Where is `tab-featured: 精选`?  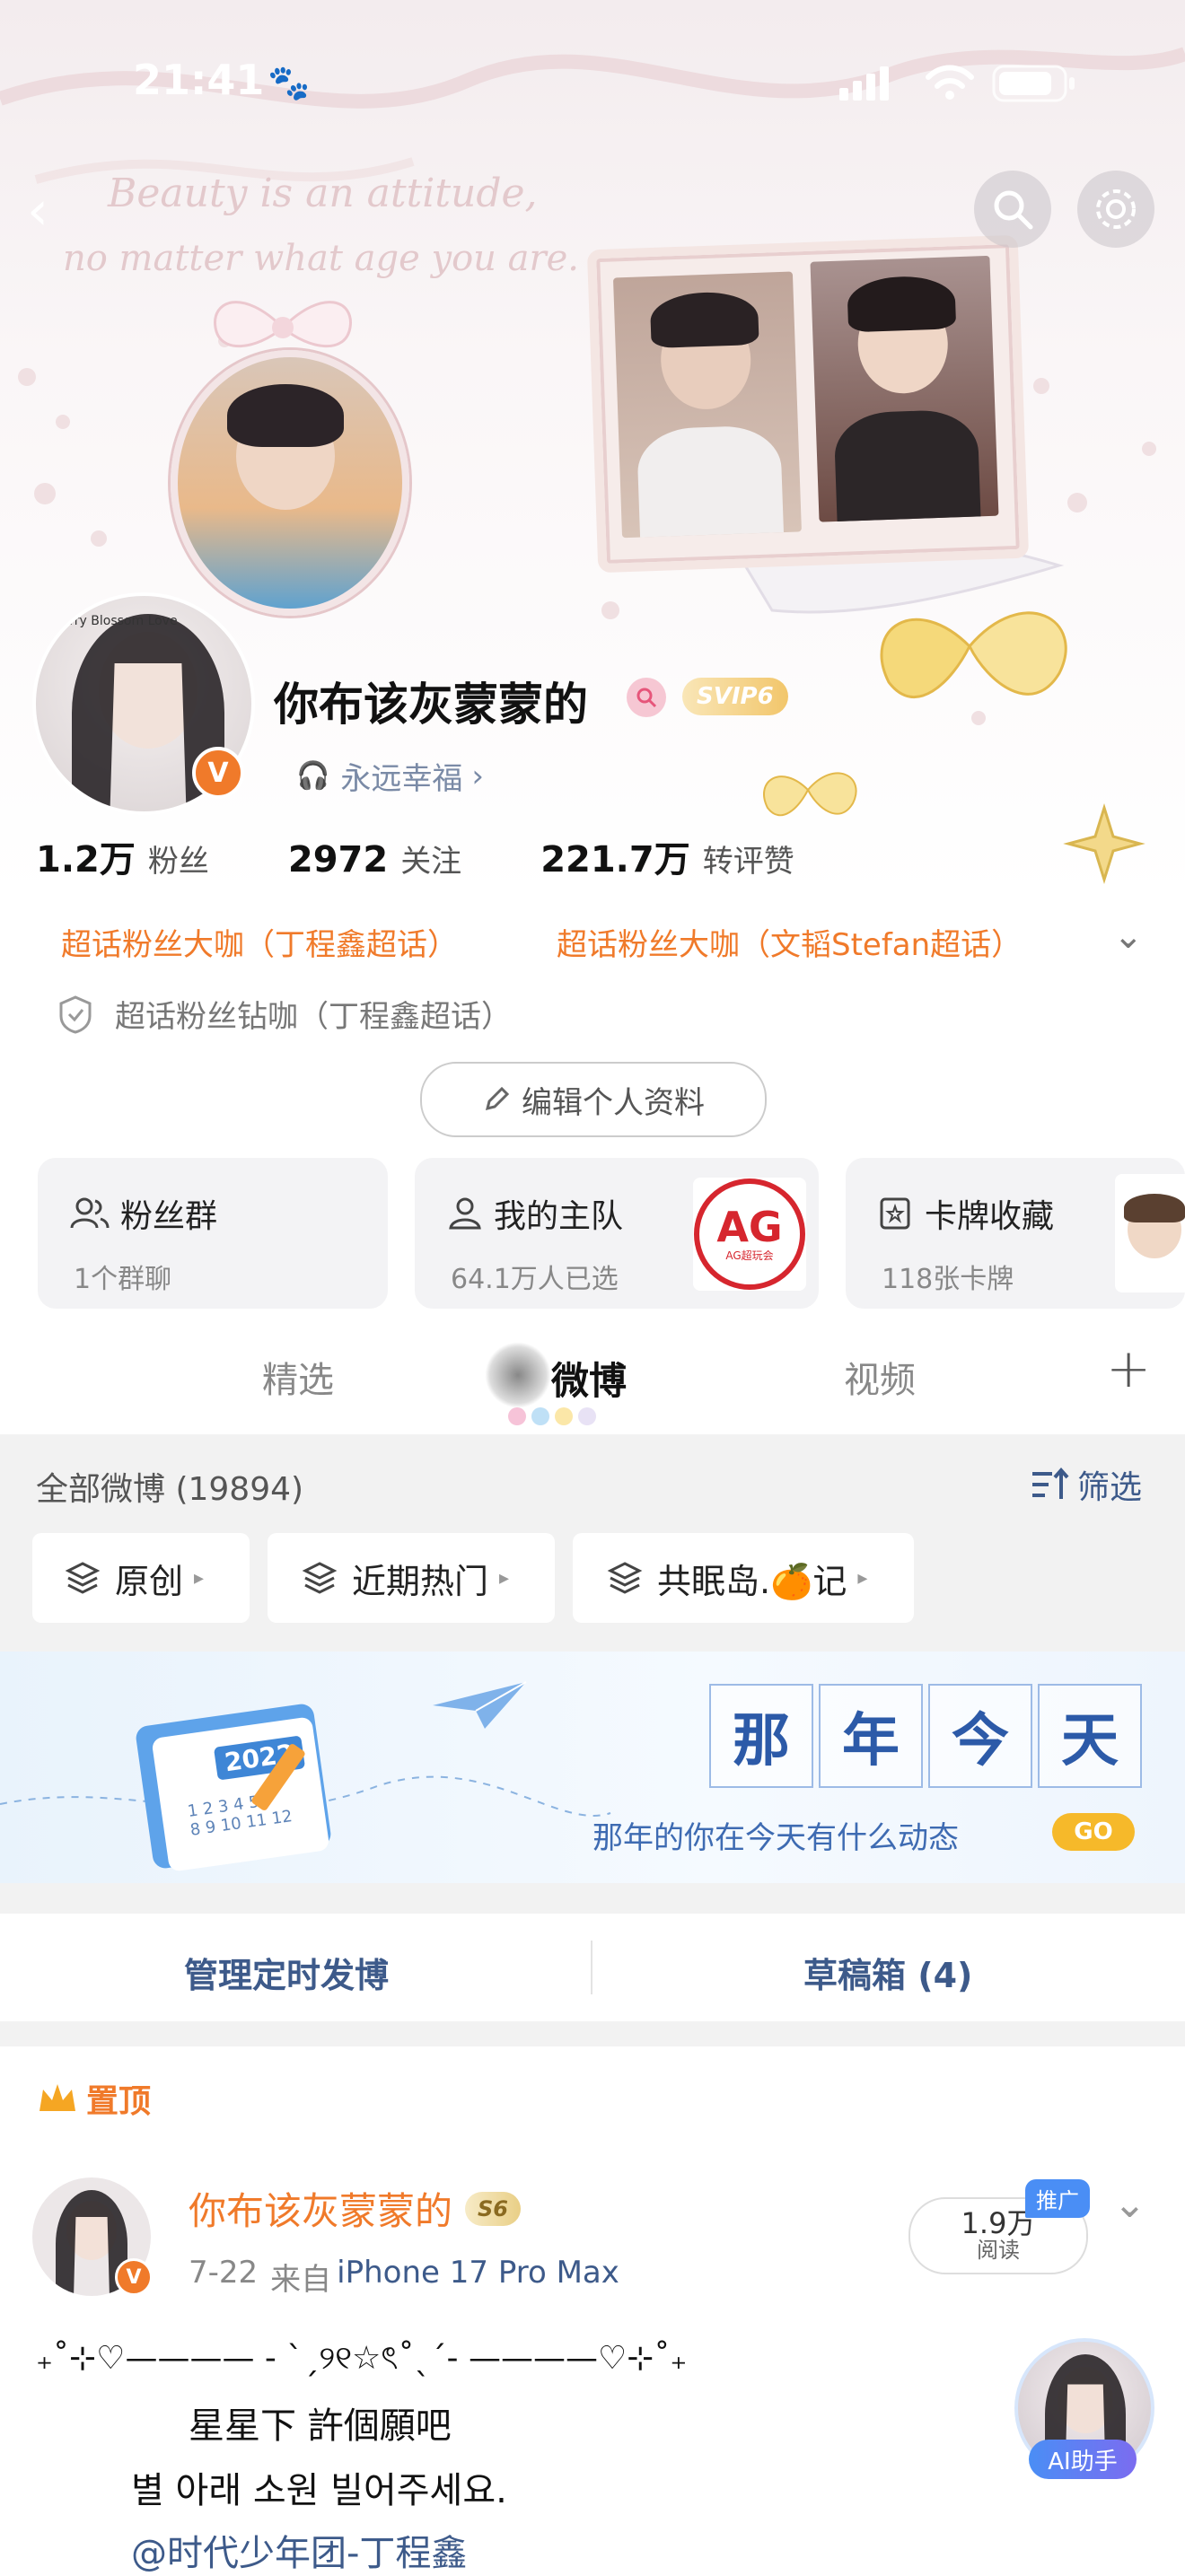 tab-featured: 精选 is located at coordinates (298, 1377).